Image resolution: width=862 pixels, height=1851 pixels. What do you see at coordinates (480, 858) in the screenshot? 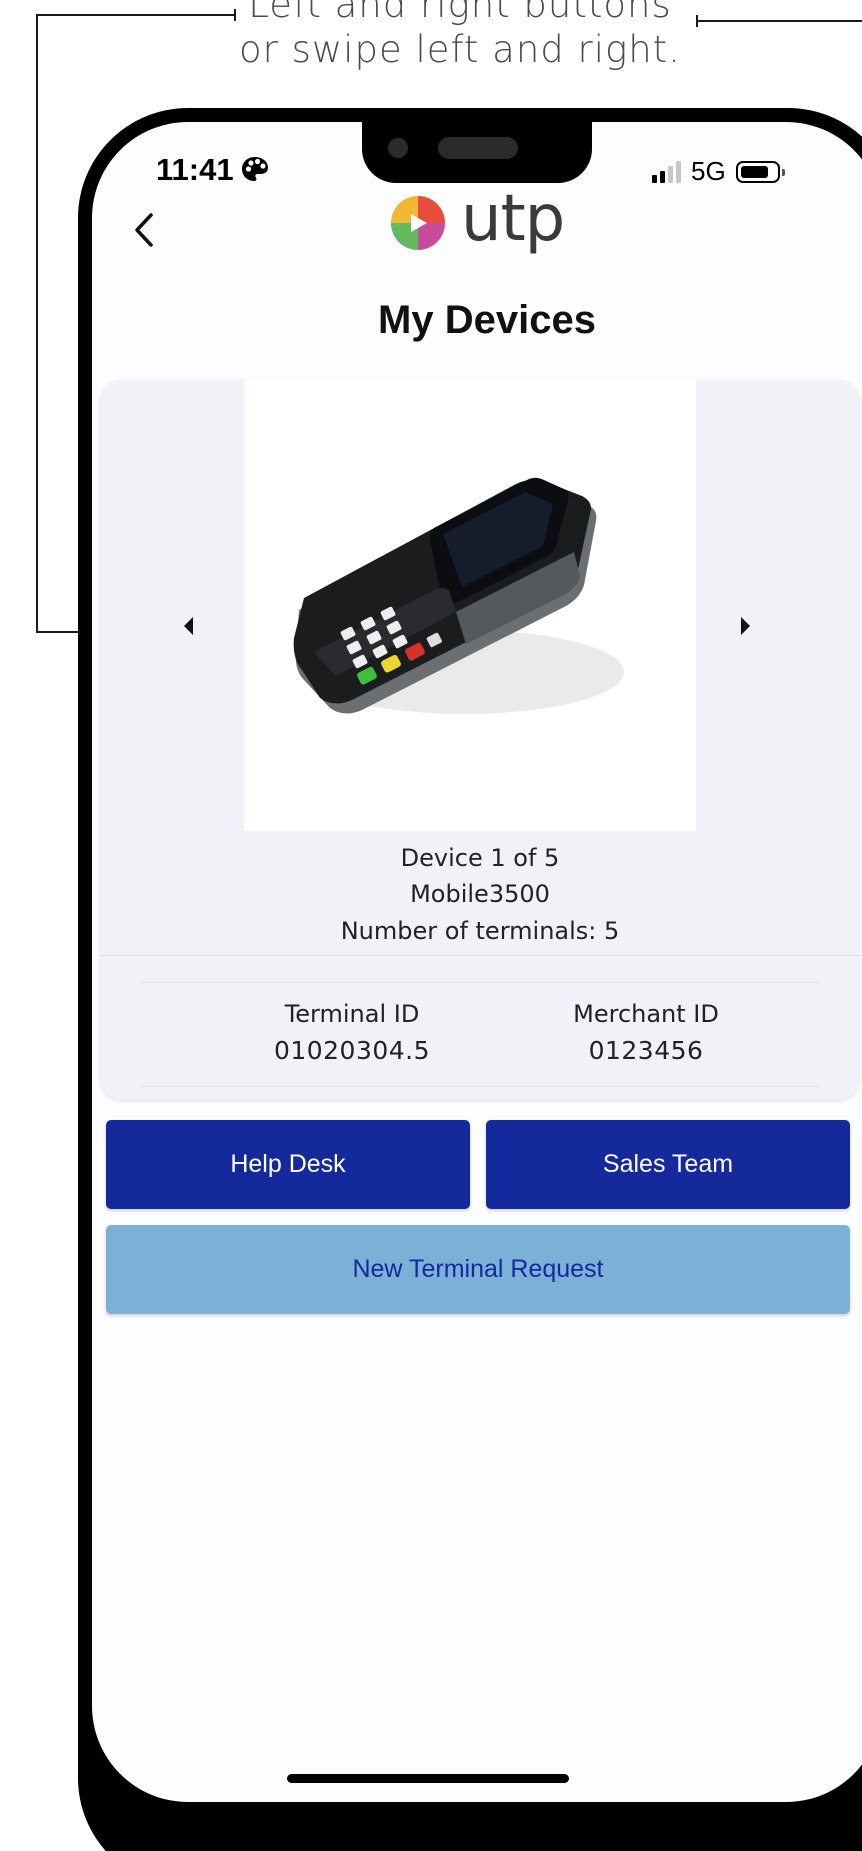
I see `device-position: Device 1 of 5` at bounding box center [480, 858].